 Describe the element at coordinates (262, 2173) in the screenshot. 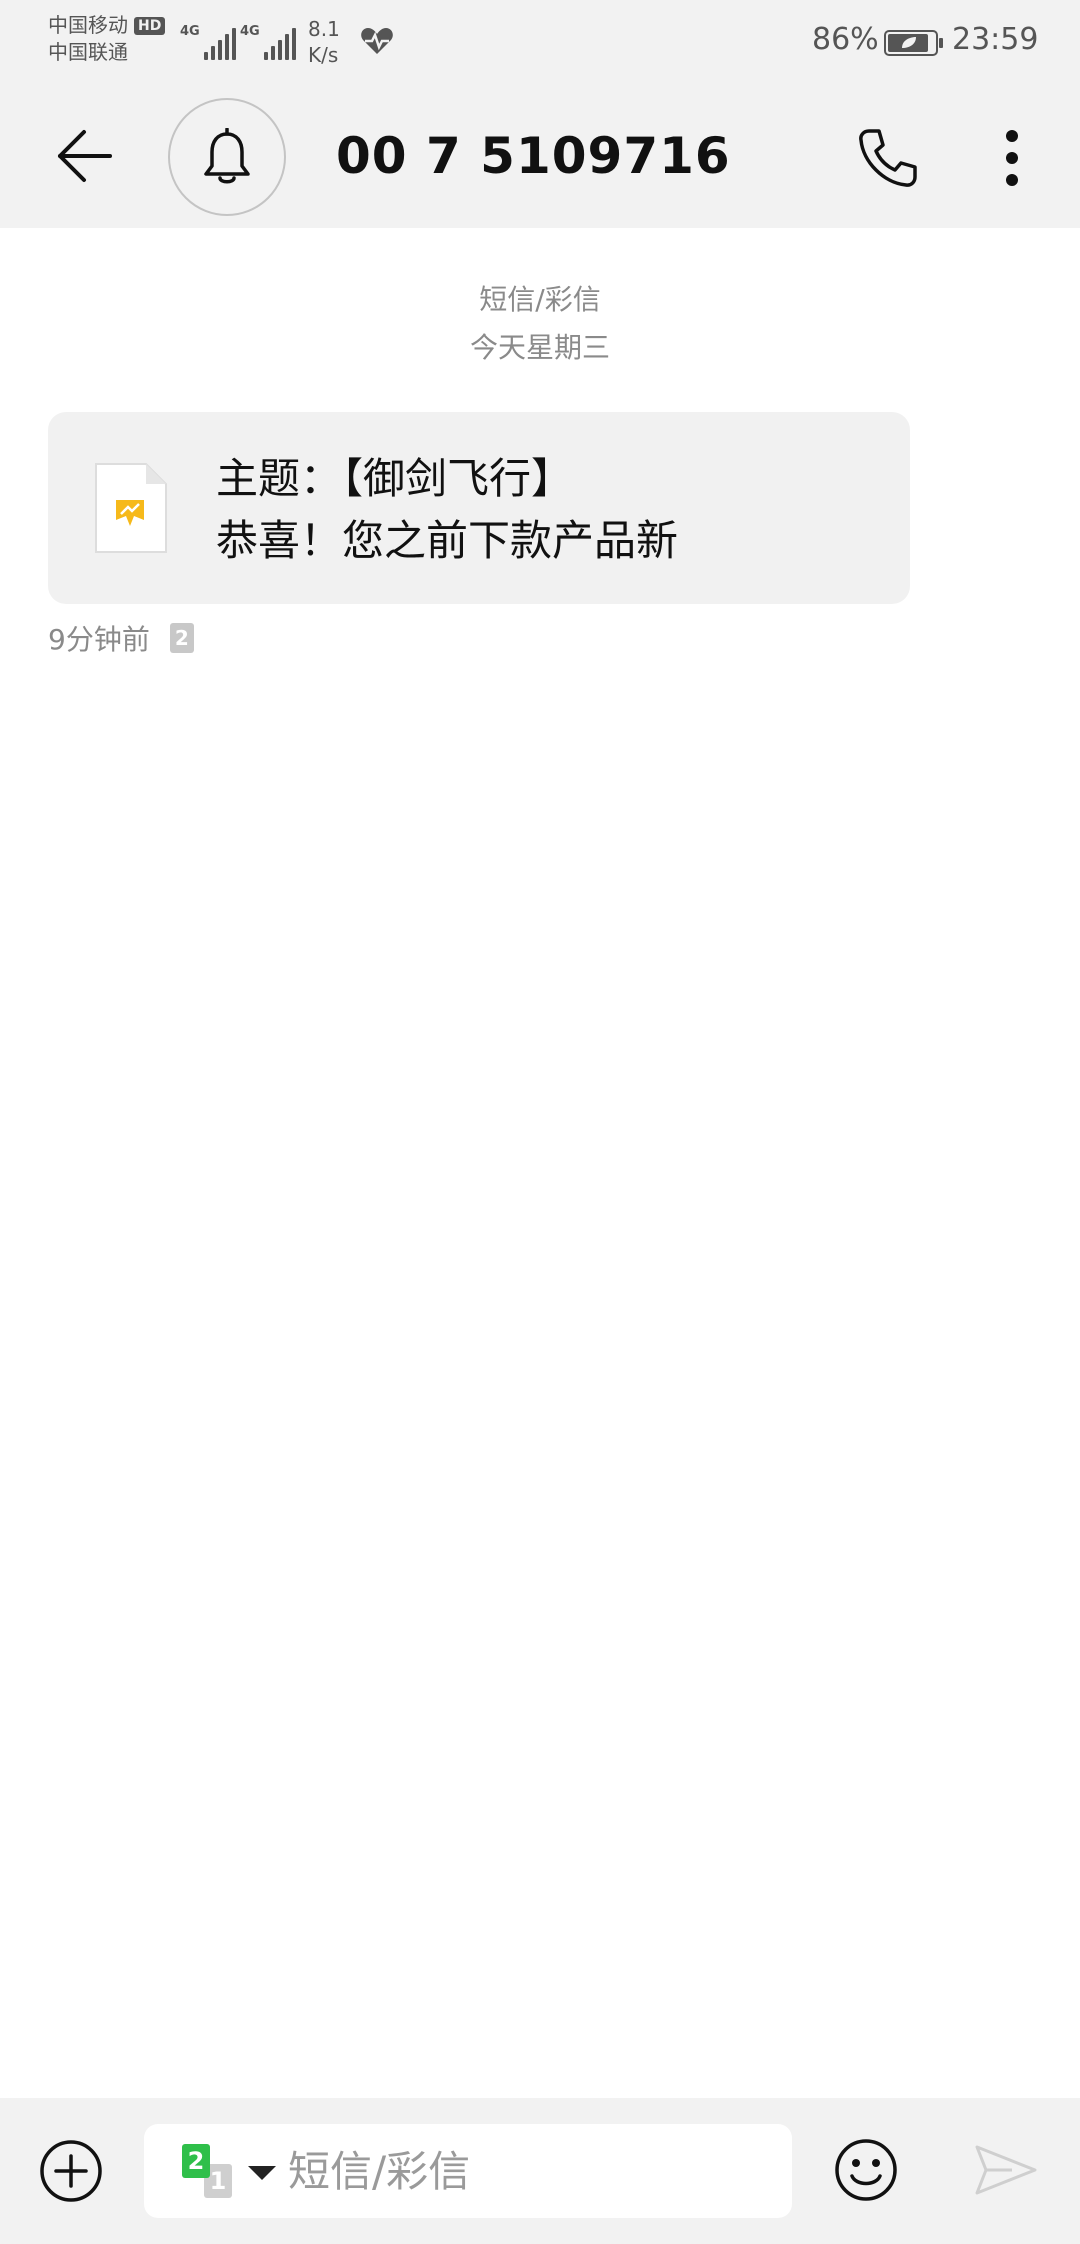

I see `dropdown-caret-icon` at that location.